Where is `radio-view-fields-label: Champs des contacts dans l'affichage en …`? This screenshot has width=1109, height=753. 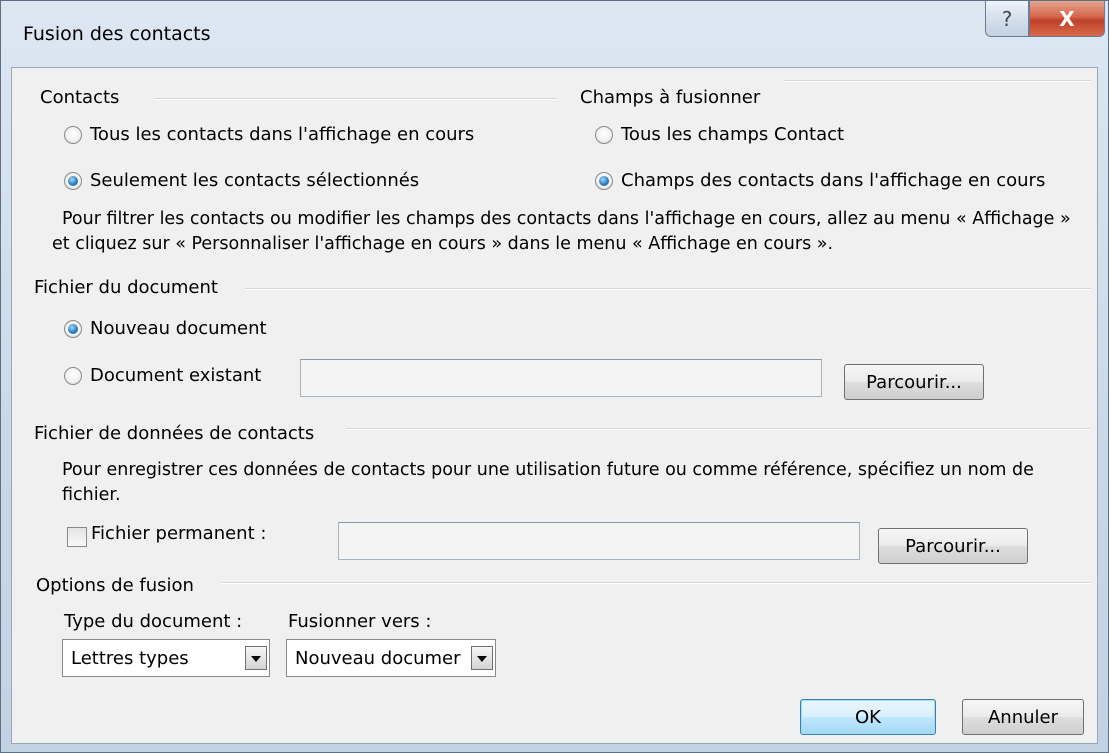
radio-view-fields-label: Champs des contacts dans l'affichage en … is located at coordinates (833, 180).